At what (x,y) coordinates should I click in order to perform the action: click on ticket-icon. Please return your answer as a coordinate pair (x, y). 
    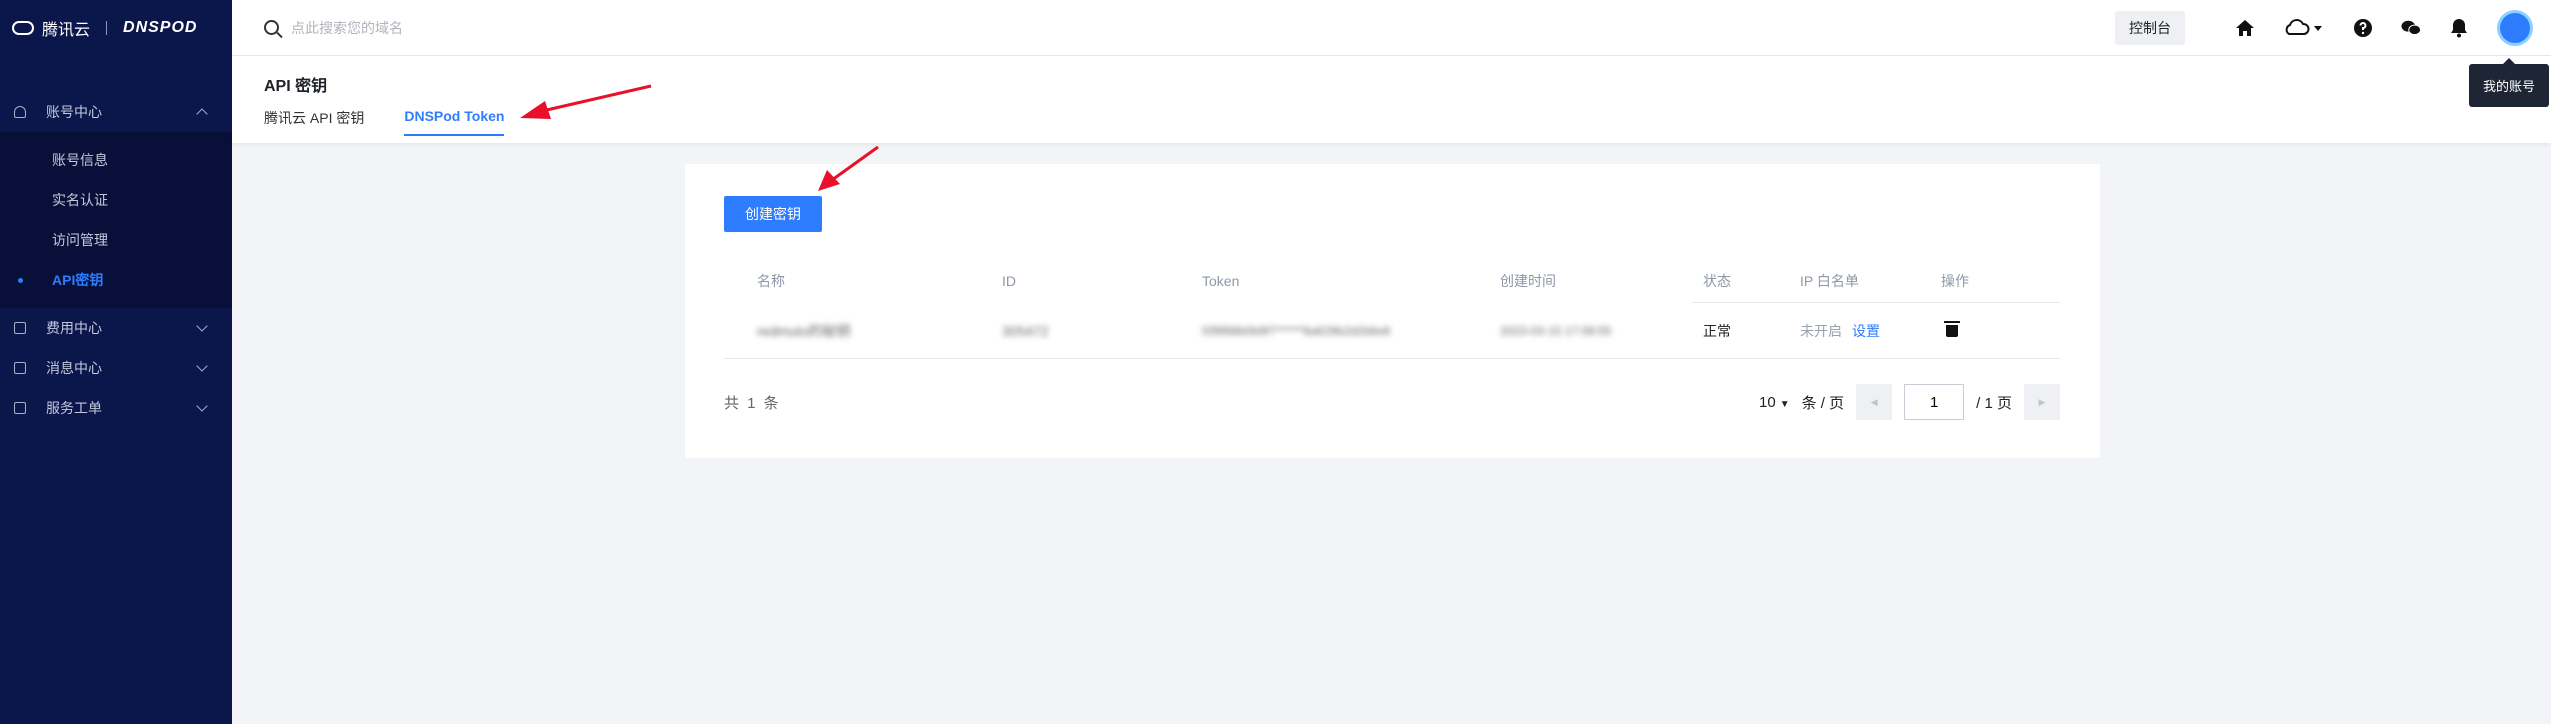
    Looking at the image, I should click on (20, 408).